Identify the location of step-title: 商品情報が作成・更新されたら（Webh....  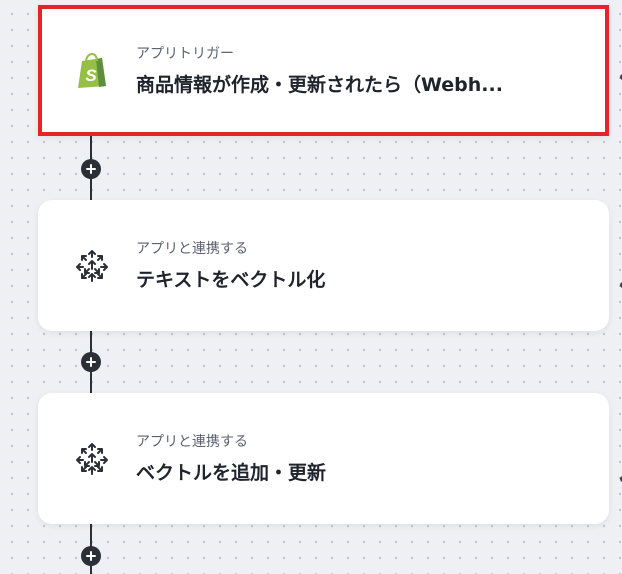
(319, 84).